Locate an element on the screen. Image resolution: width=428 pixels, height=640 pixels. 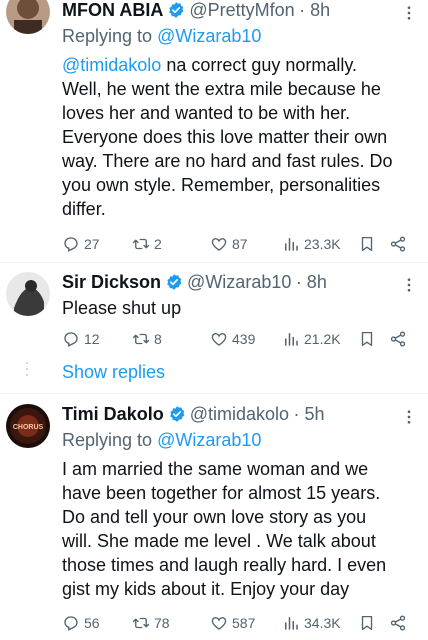
views-button: 23.3K is located at coordinates (311, 244).